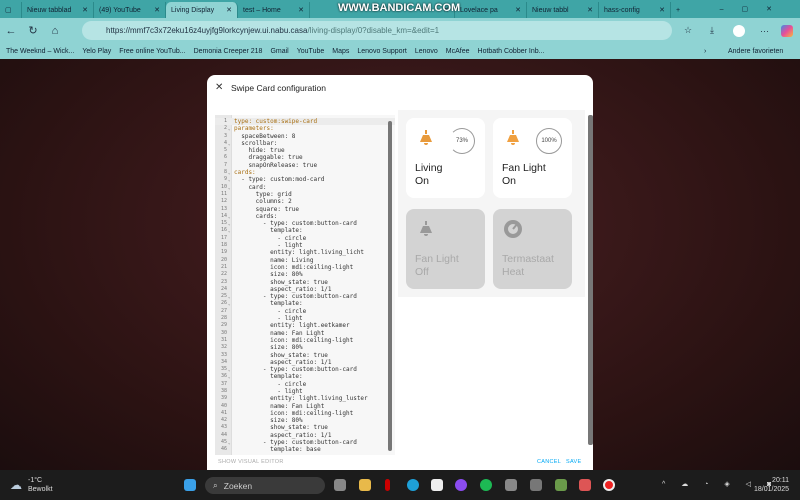  What do you see at coordinates (387, 485) in the screenshot?
I see `netflix-icon` at bounding box center [387, 485].